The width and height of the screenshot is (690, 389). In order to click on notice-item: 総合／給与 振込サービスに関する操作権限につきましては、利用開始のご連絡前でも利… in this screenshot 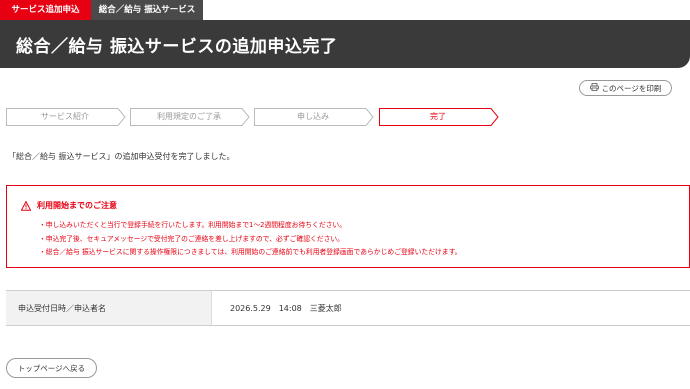, I will do `click(254, 253)`.